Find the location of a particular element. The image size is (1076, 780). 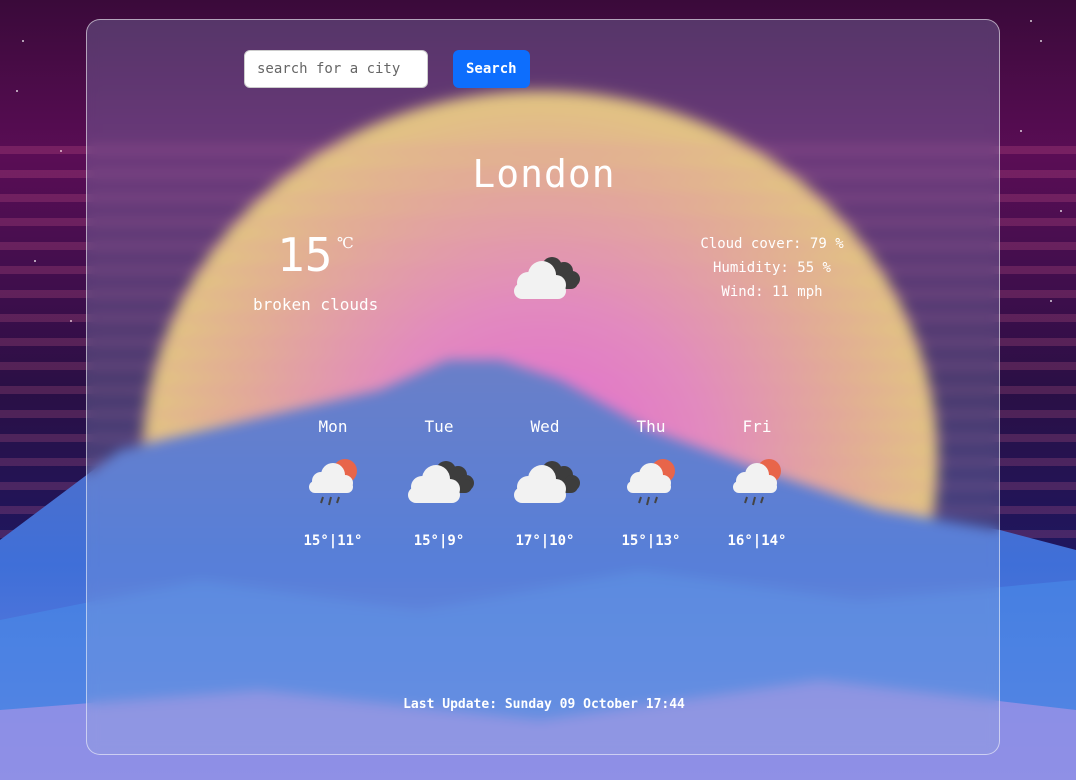

forecast-temp-range: 15°|9° is located at coordinates (439, 541).